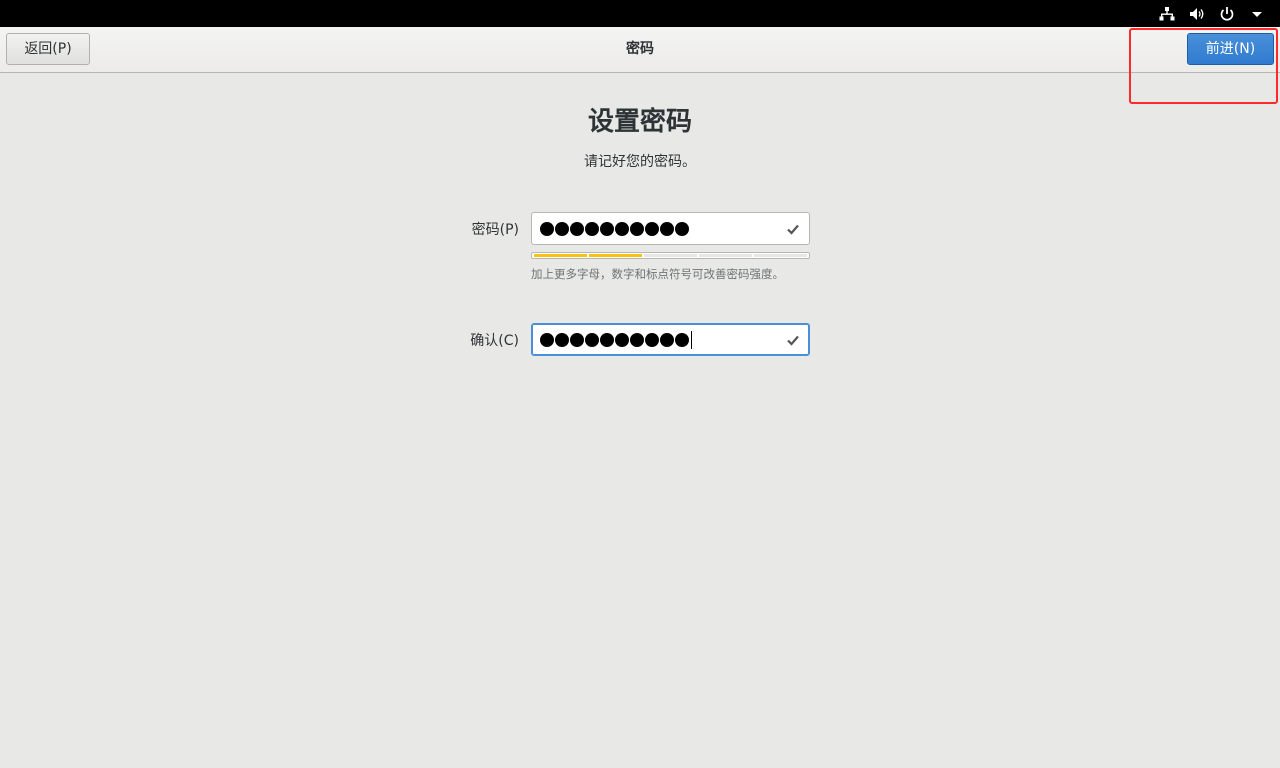 The height and width of the screenshot is (768, 1280). Describe the element at coordinates (640, 162) in the screenshot. I see `page-subtitle: 请记好您的密码。` at that location.